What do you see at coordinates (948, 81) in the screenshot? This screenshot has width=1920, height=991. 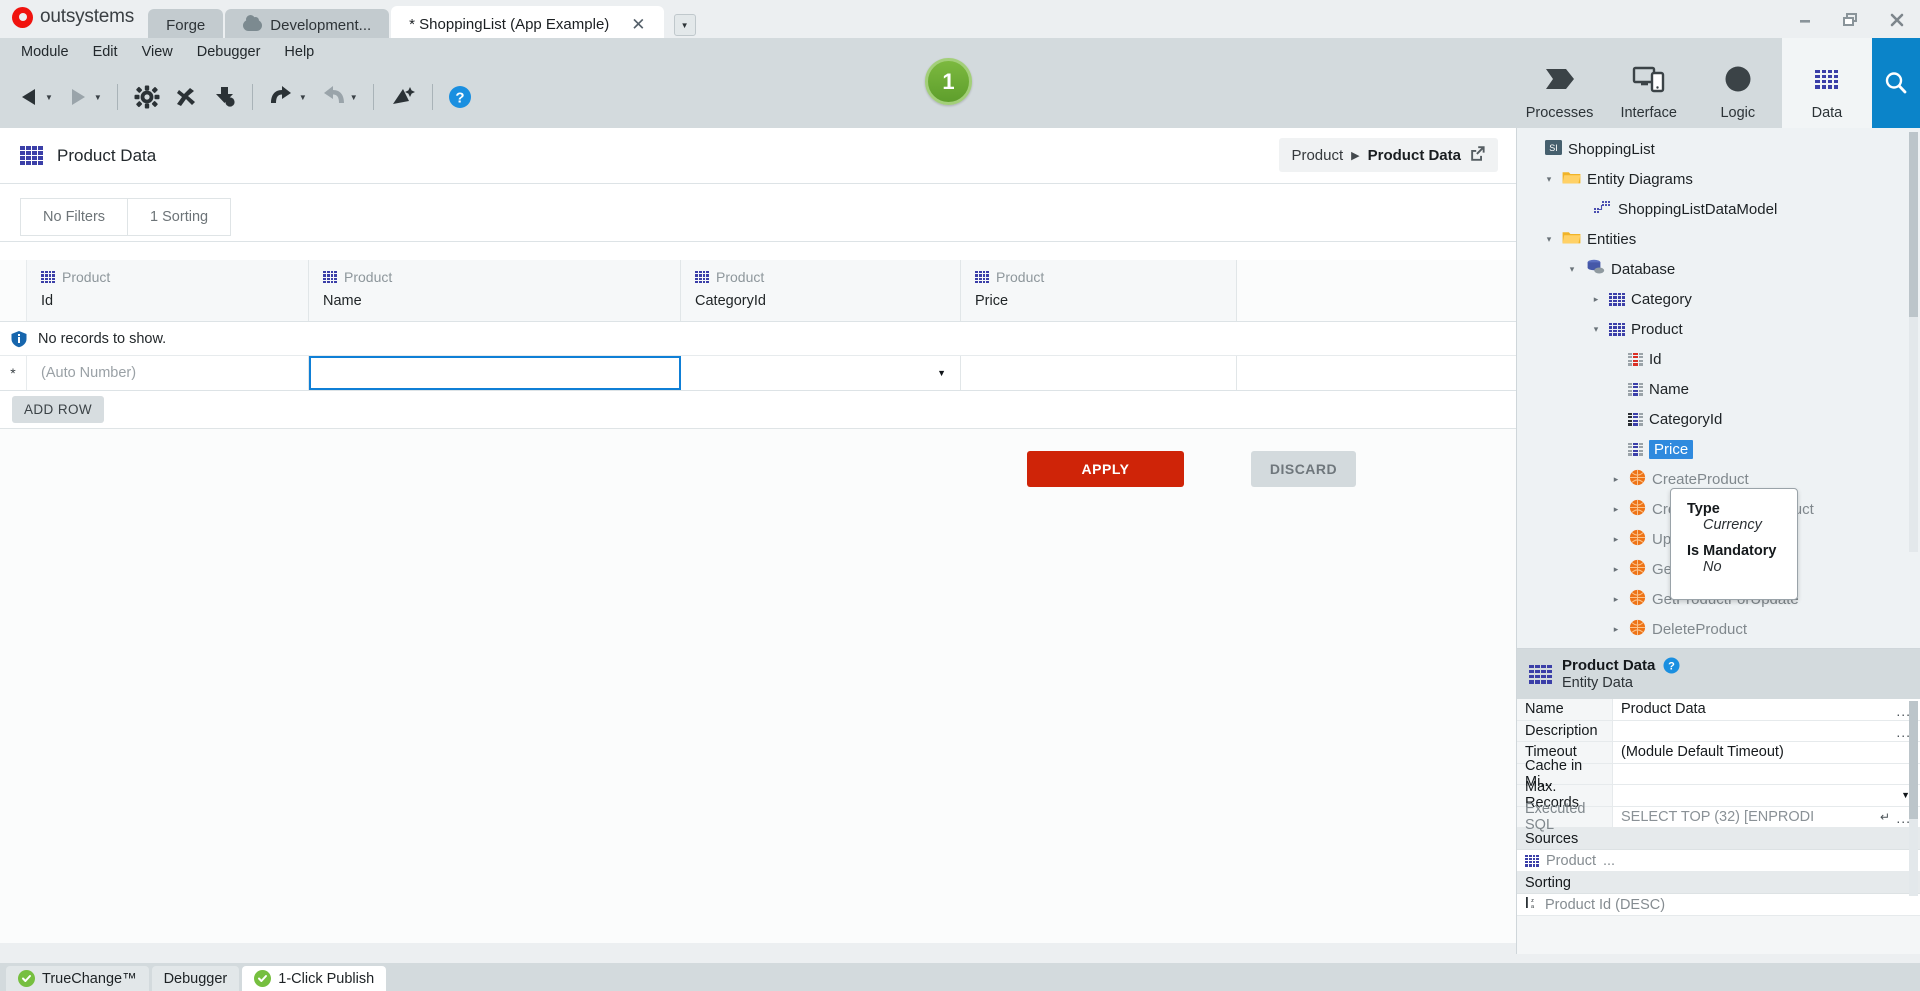 I see `truechange-count-badge: 1` at bounding box center [948, 81].